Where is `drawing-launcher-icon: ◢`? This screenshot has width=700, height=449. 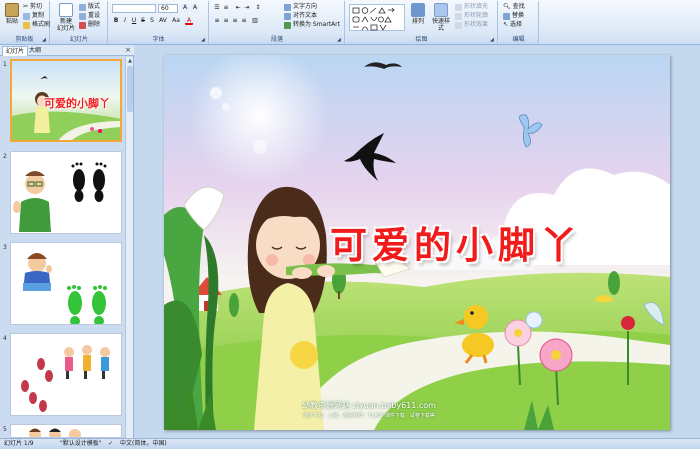
drawing-launcher-icon: ◢ is located at coordinates (493, 40).